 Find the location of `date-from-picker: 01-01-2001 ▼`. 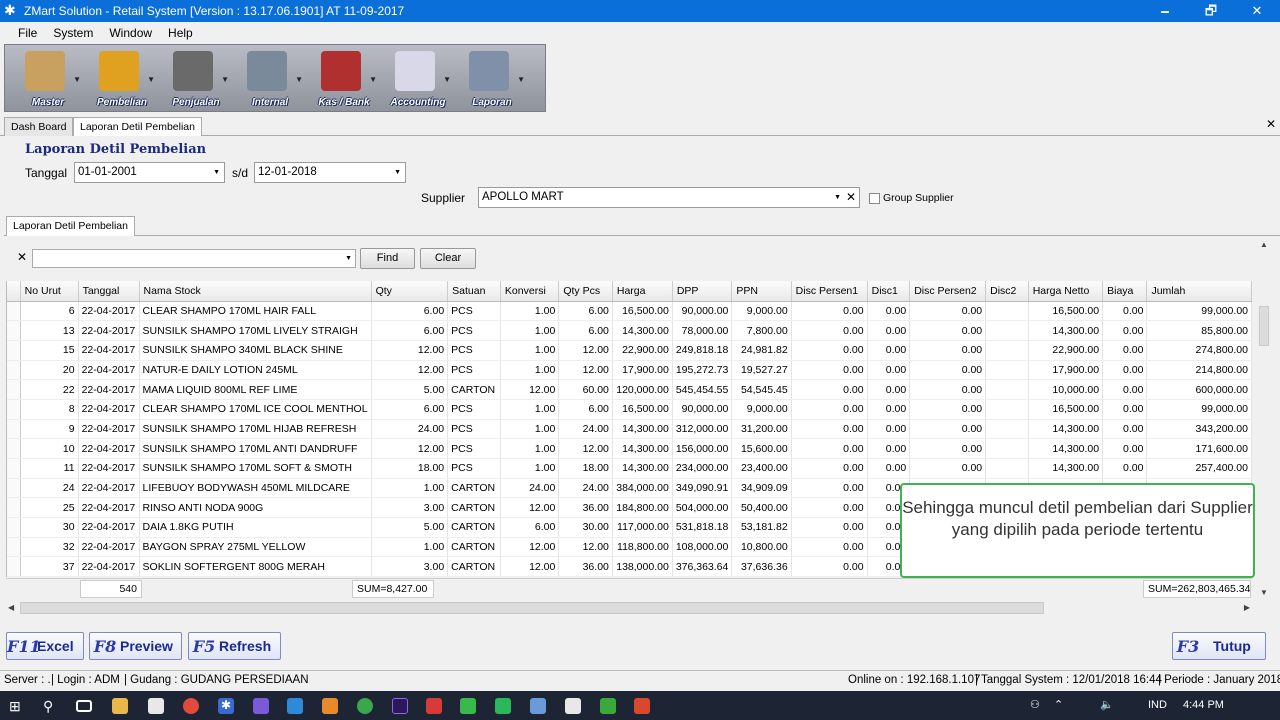

date-from-picker: 01-01-2001 ▼ is located at coordinates (149, 172).